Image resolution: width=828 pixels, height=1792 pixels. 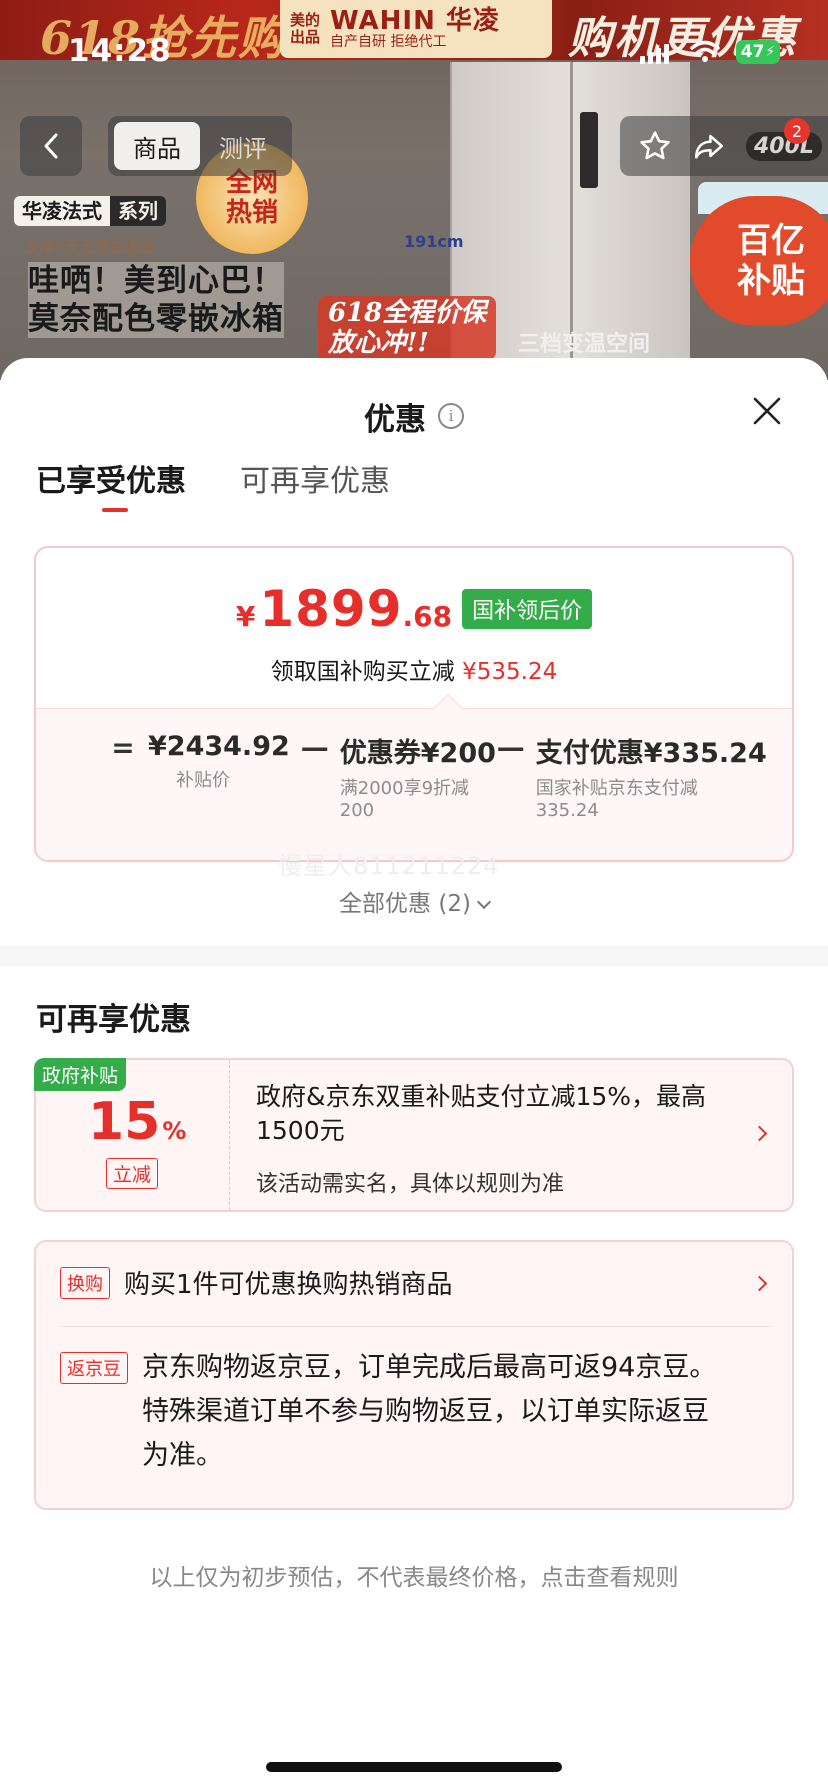 I want to click on subsidy-line-1: 百亿, so click(x=771, y=241).